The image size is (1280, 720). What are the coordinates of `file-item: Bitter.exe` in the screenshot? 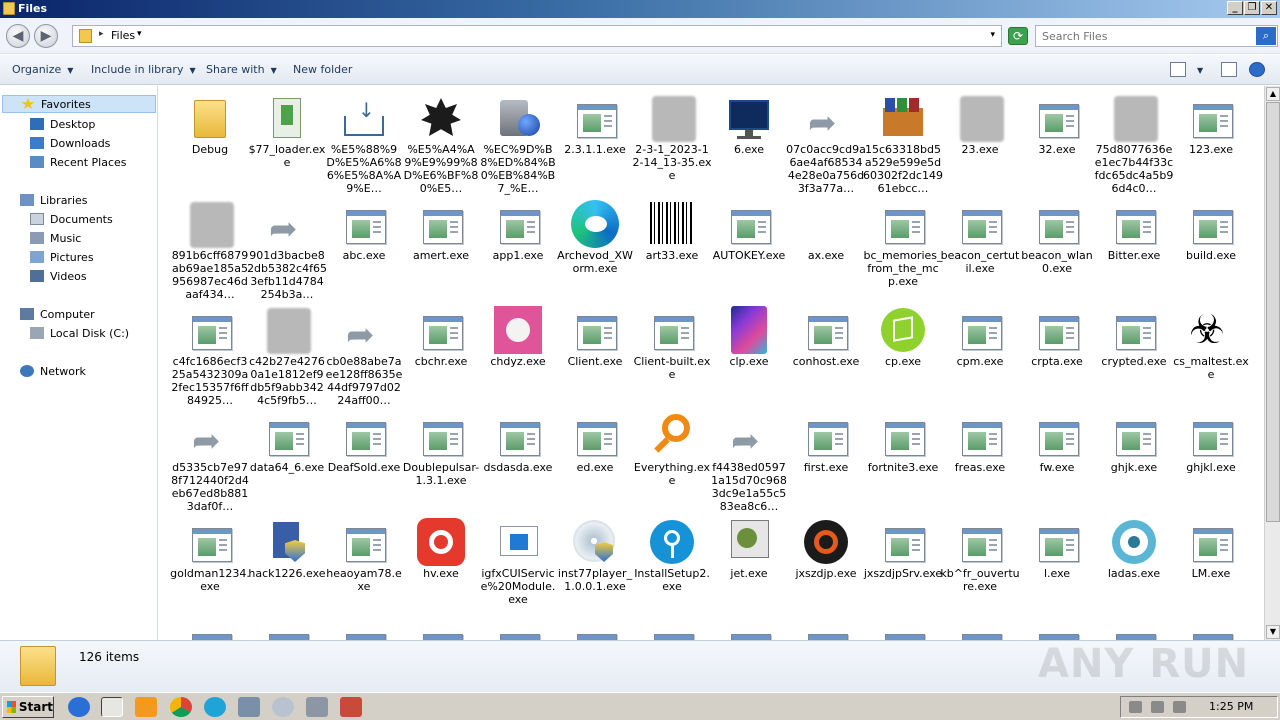 It's located at (1134, 247).